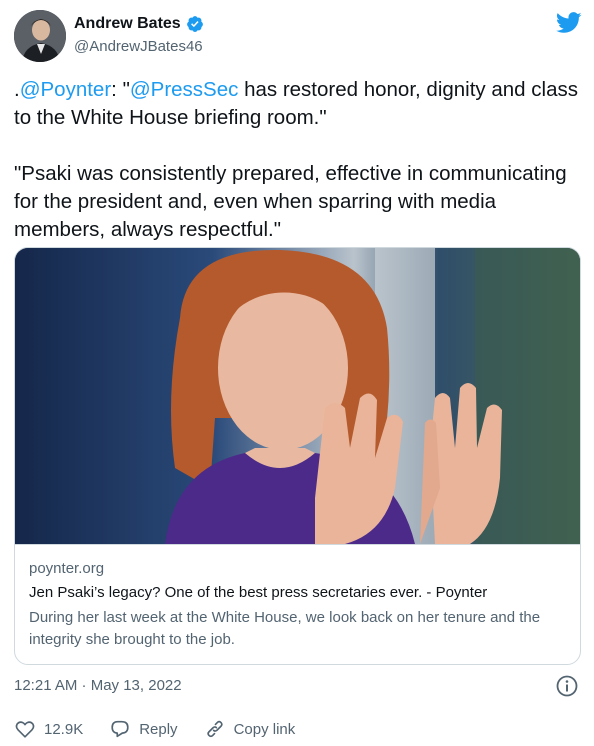 This screenshot has width=594, height=746. I want to click on mention-poynter-link: @Poynter, so click(65, 89).